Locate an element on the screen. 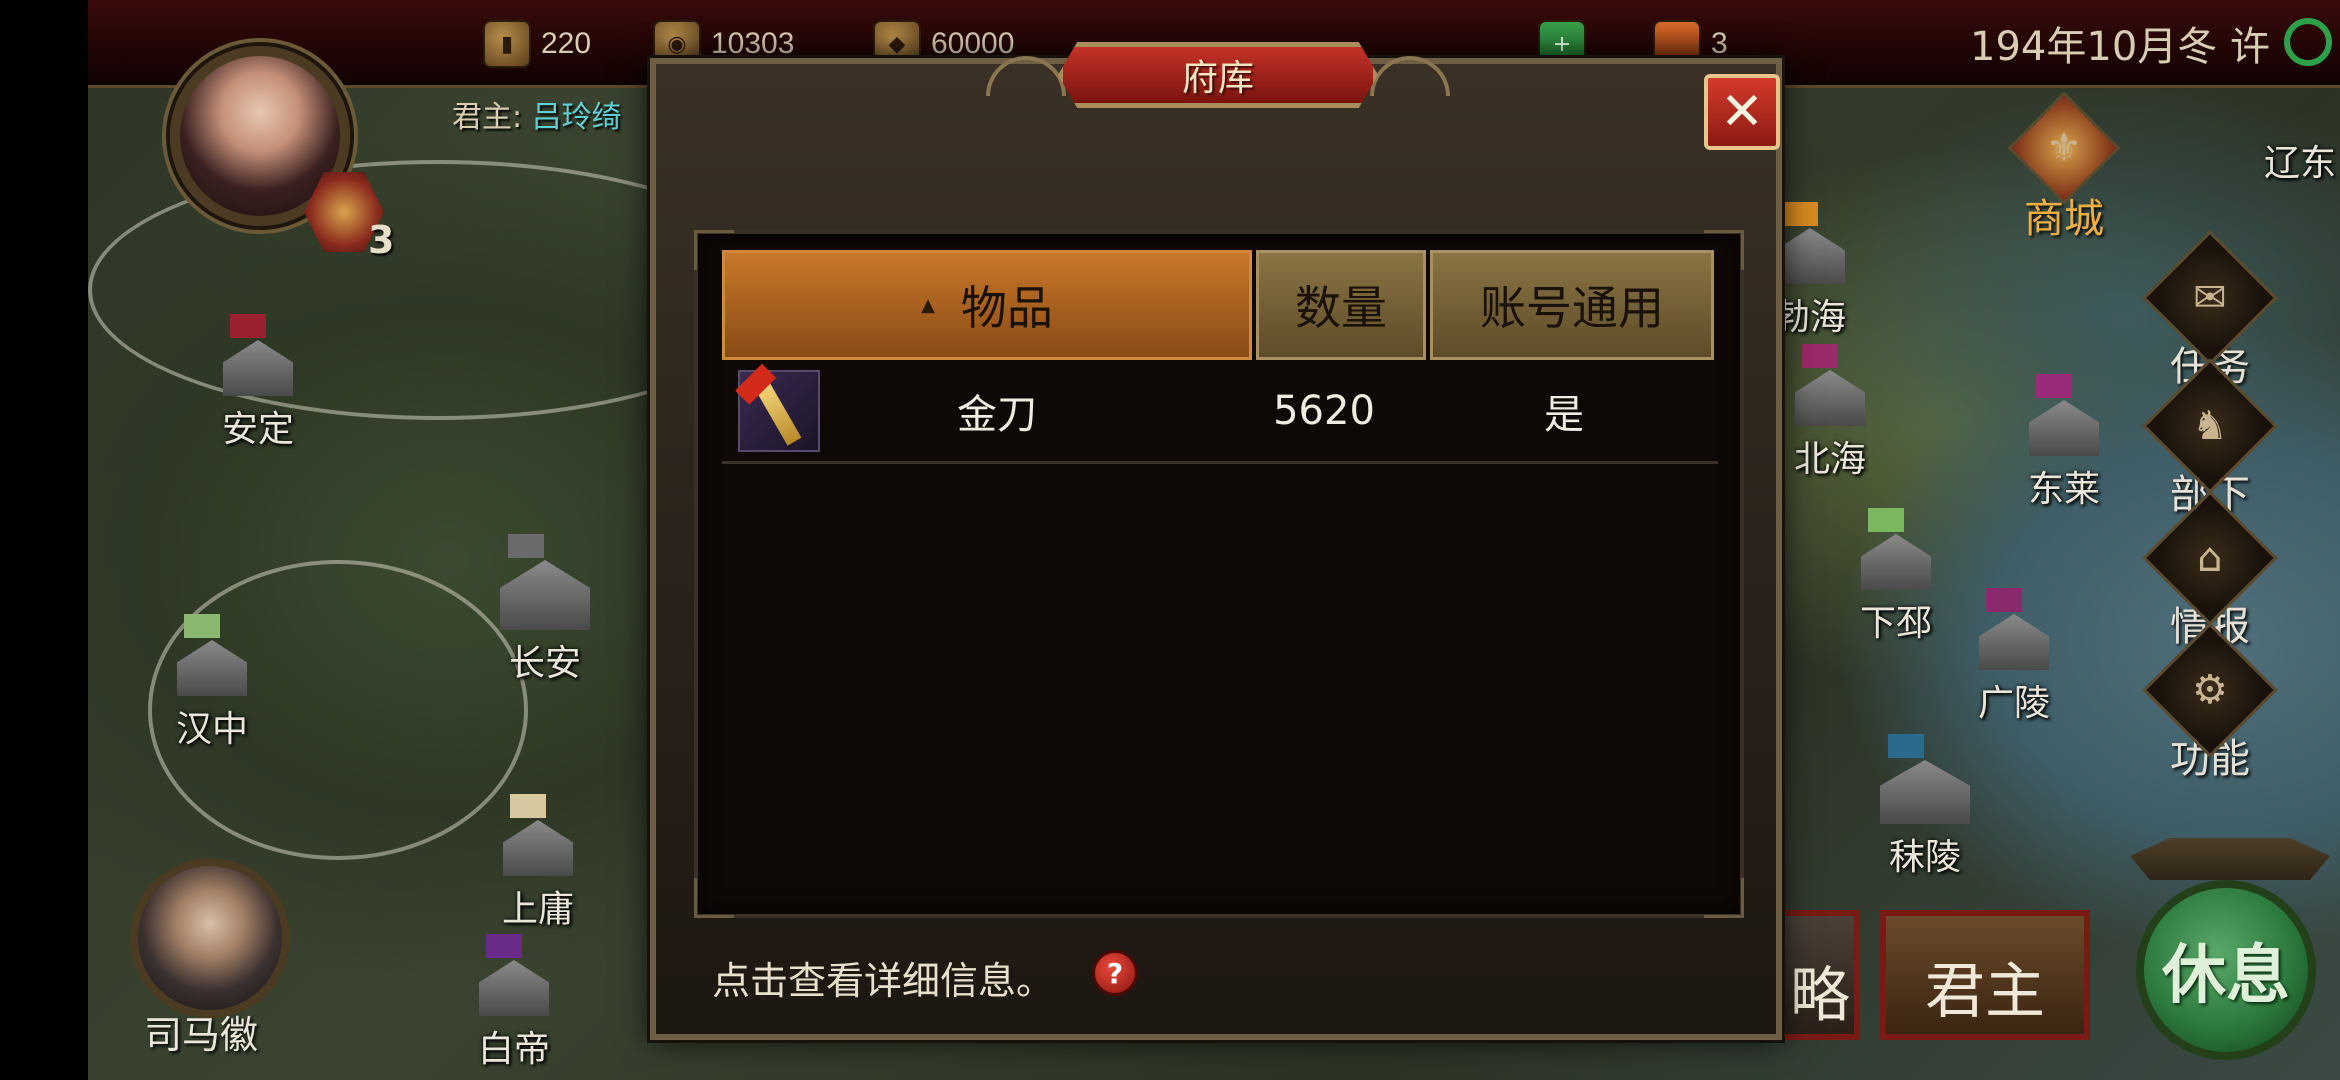 This screenshot has height=1080, width=2340. city-bohai: 勃海 is located at coordinates (1810, 271).